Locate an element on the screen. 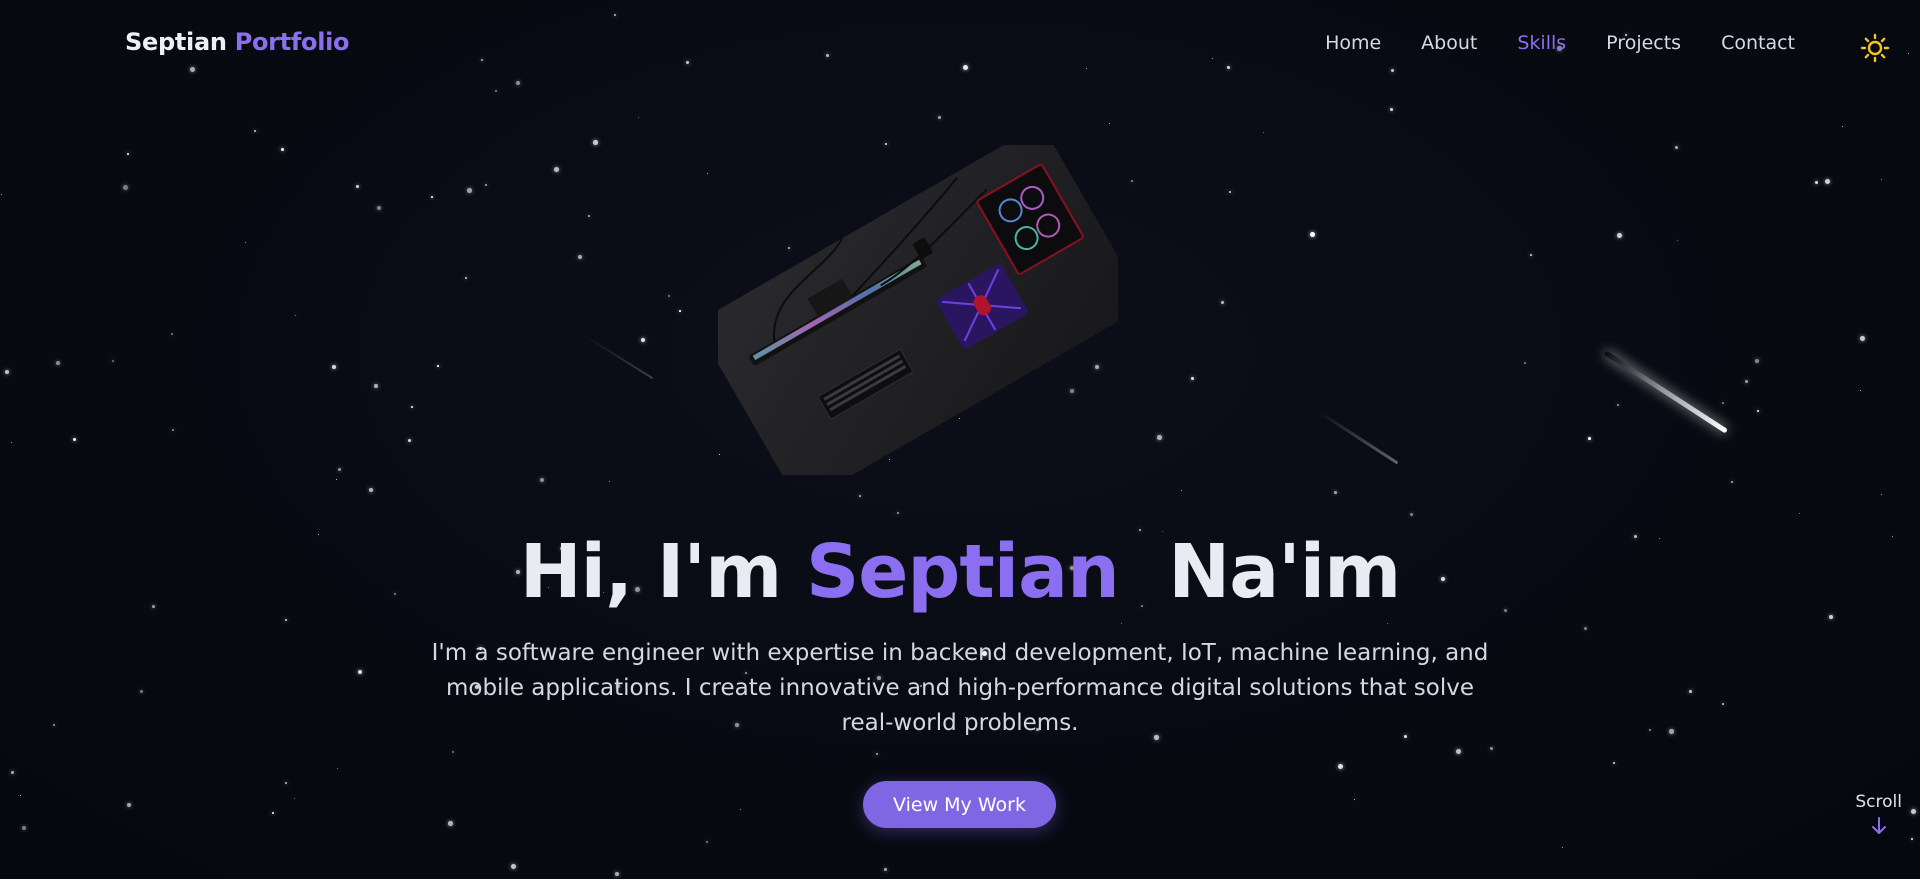 The image size is (1920, 879). hero-name-last: Na'im is located at coordinates (1284, 572).